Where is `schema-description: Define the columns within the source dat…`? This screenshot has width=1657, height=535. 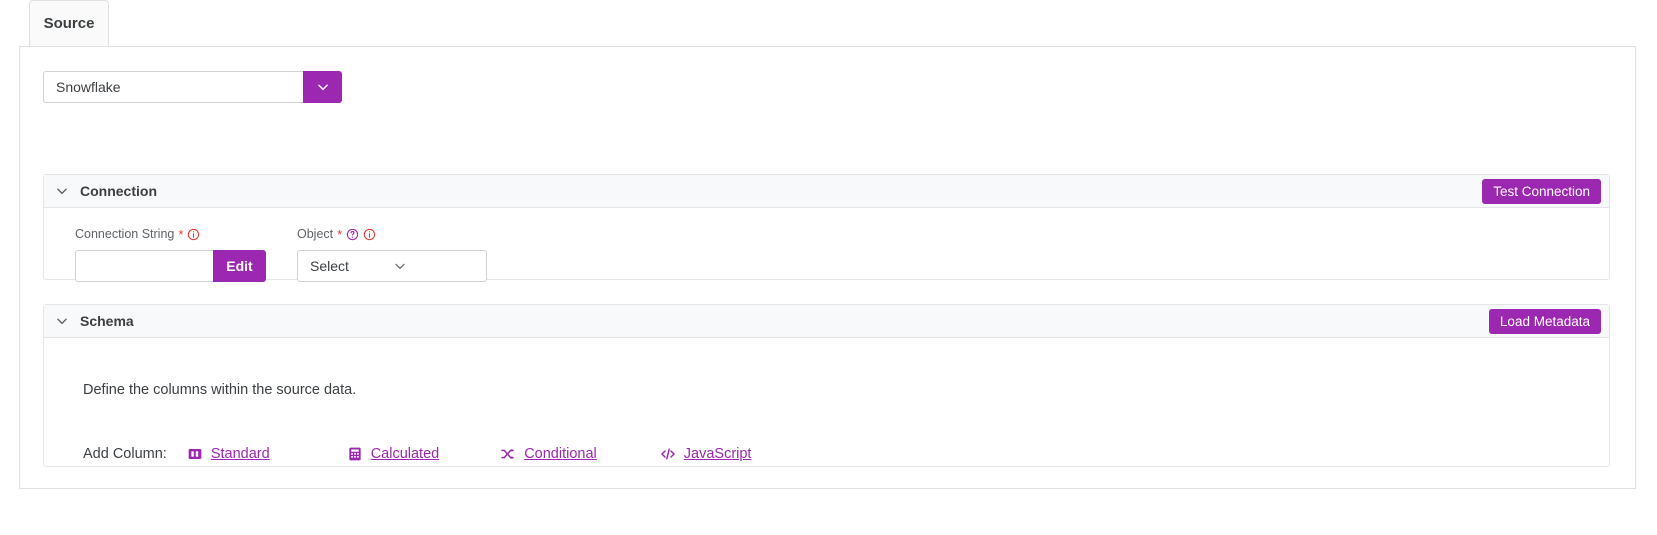
schema-description: Define the columns within the source dat… is located at coordinates (220, 390).